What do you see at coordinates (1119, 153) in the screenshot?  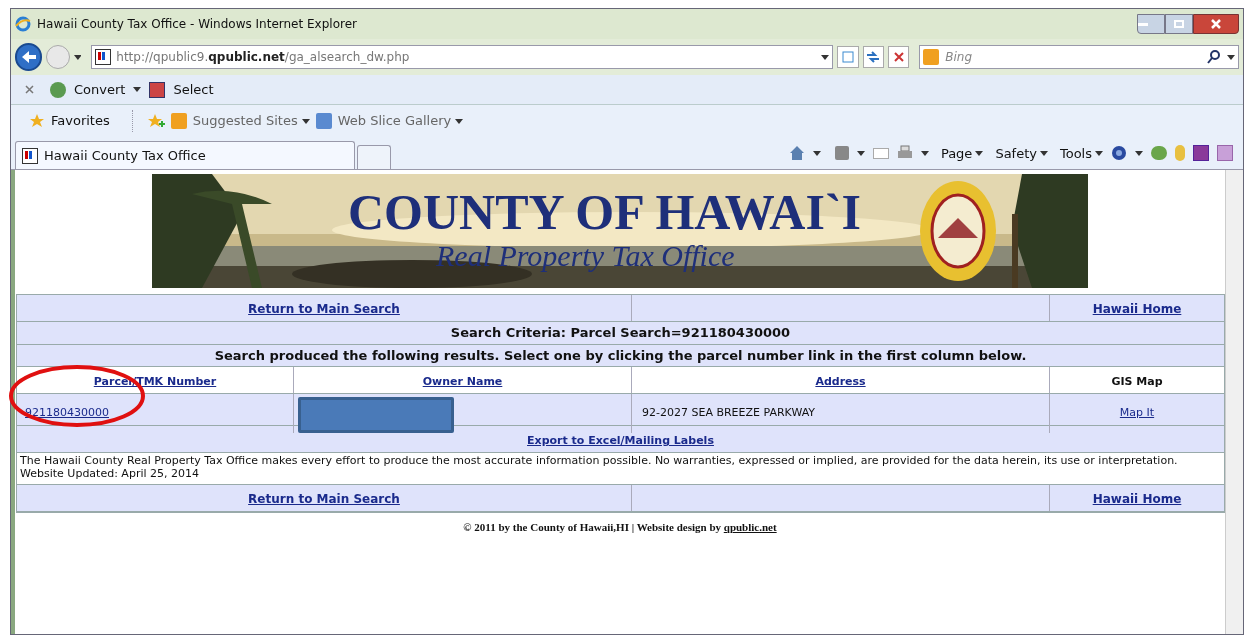 I see `help-icon` at bounding box center [1119, 153].